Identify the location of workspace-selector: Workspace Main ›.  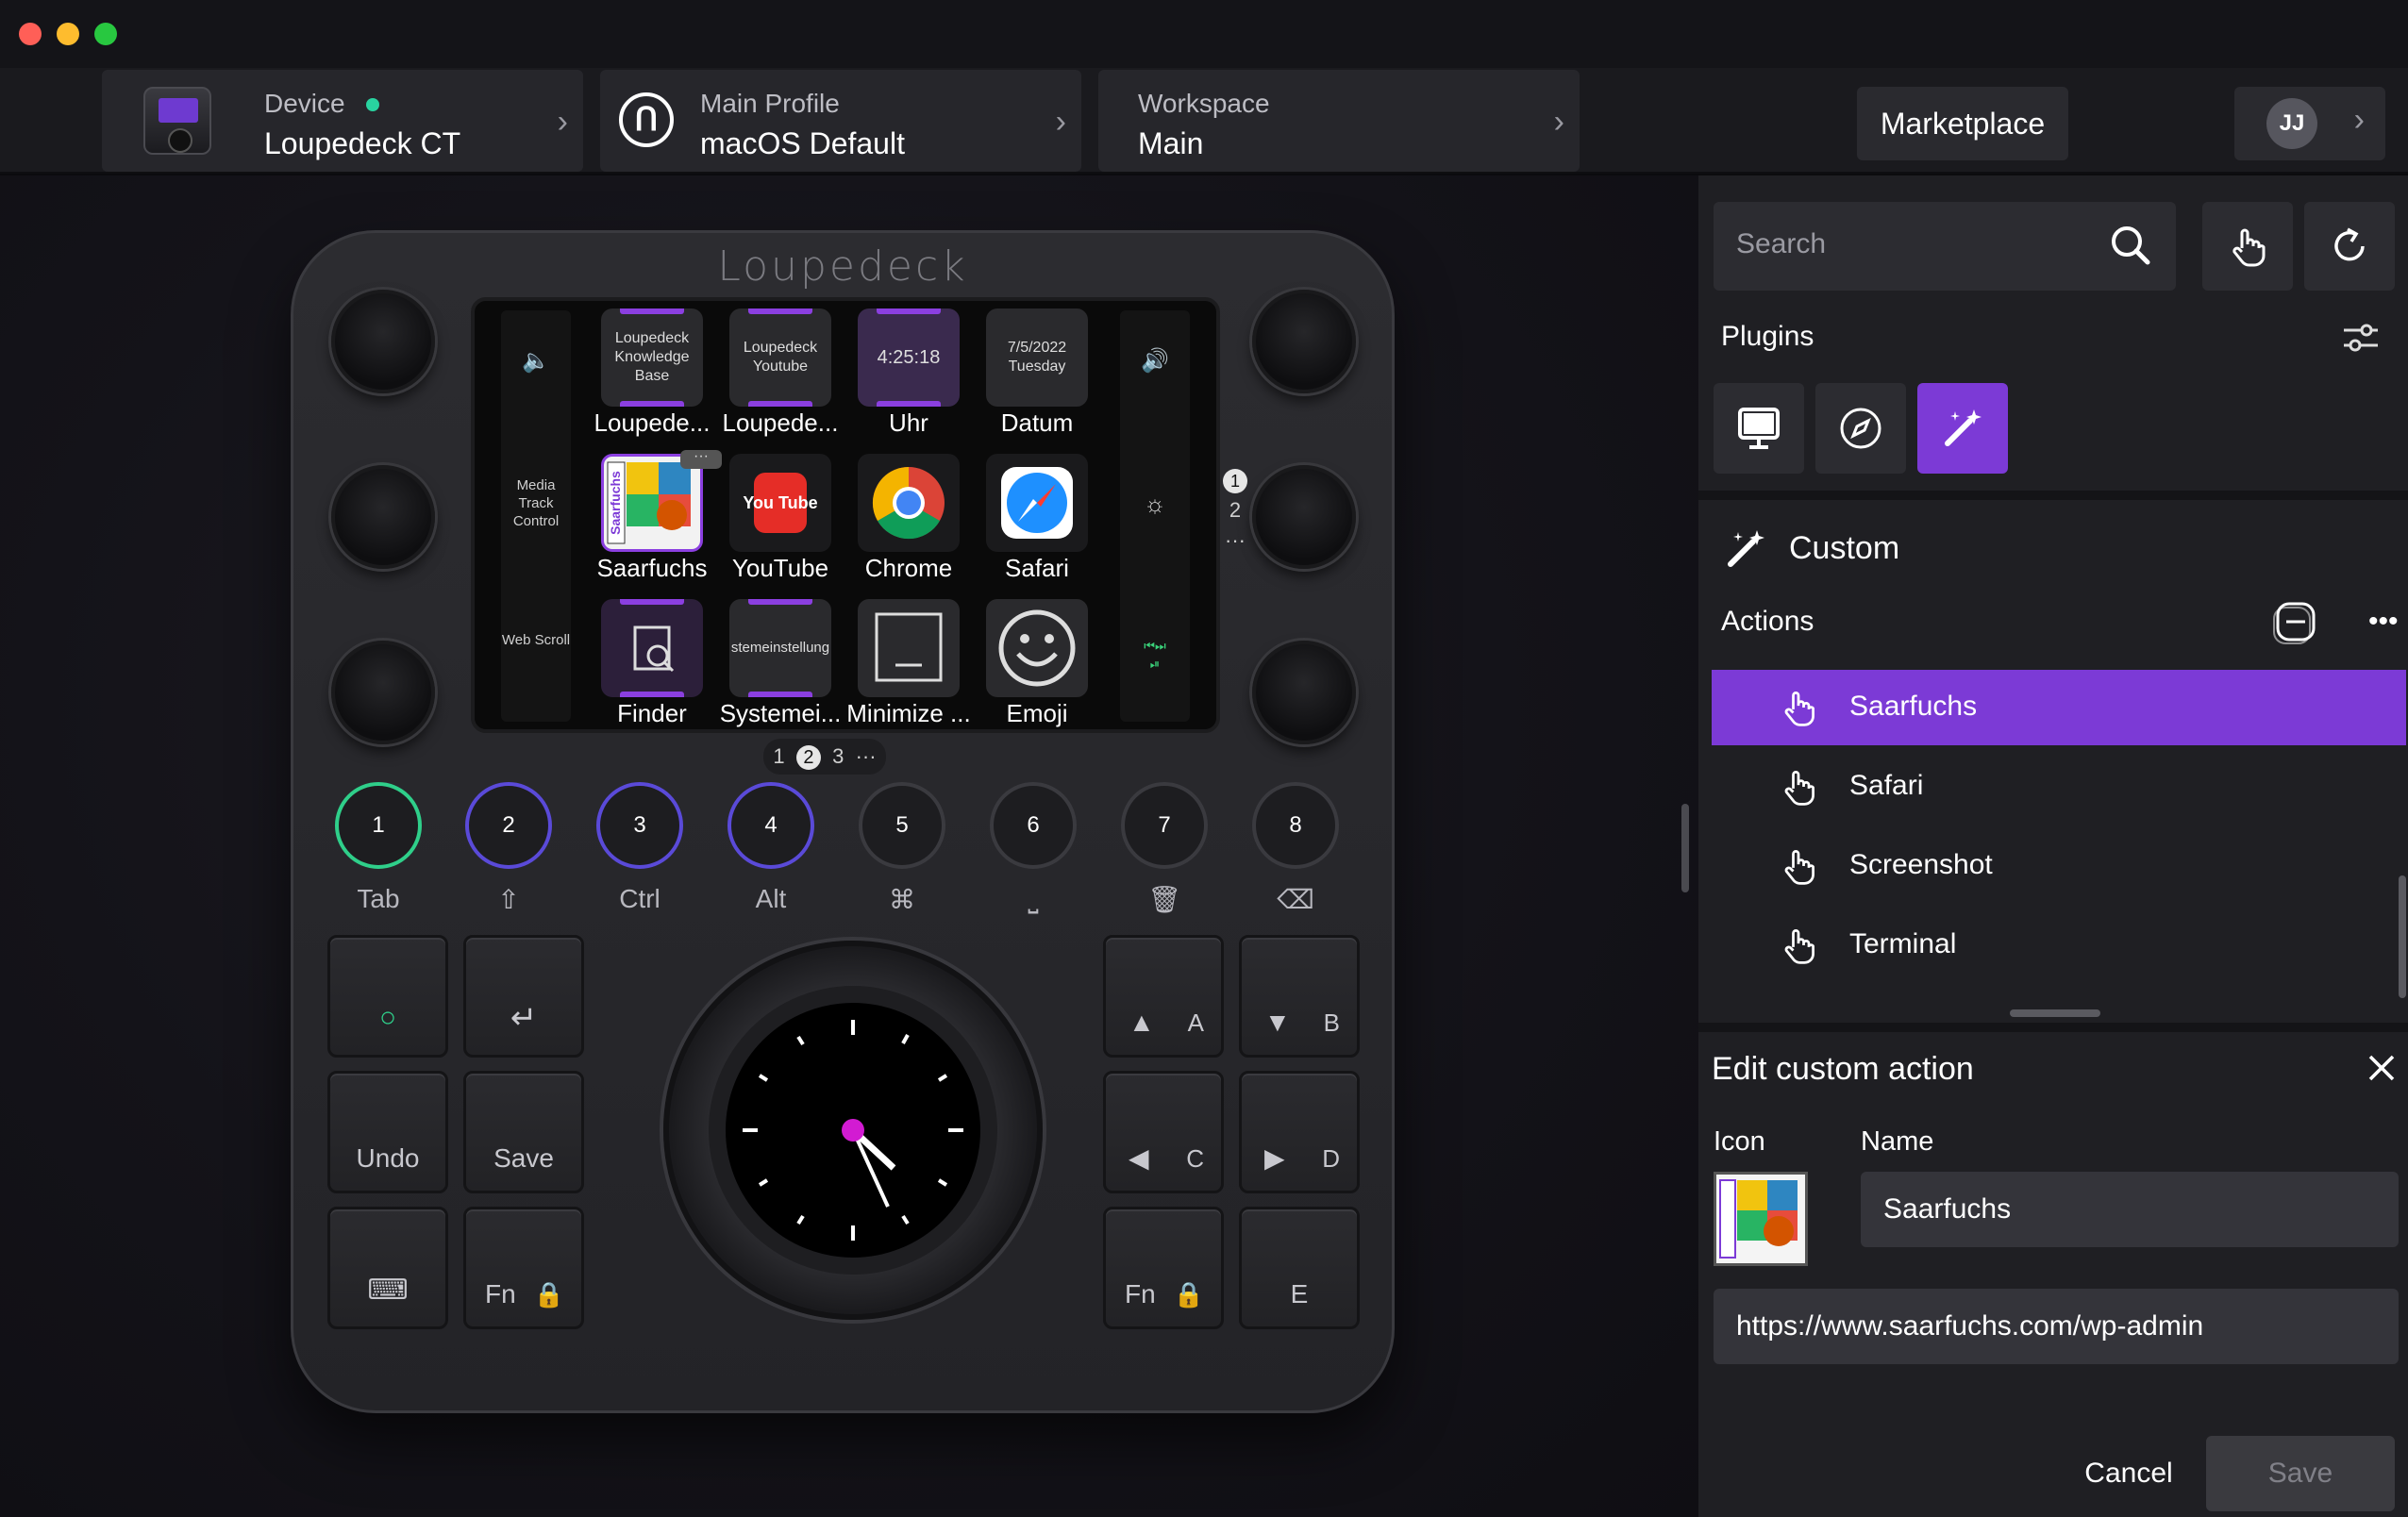
(1339, 121).